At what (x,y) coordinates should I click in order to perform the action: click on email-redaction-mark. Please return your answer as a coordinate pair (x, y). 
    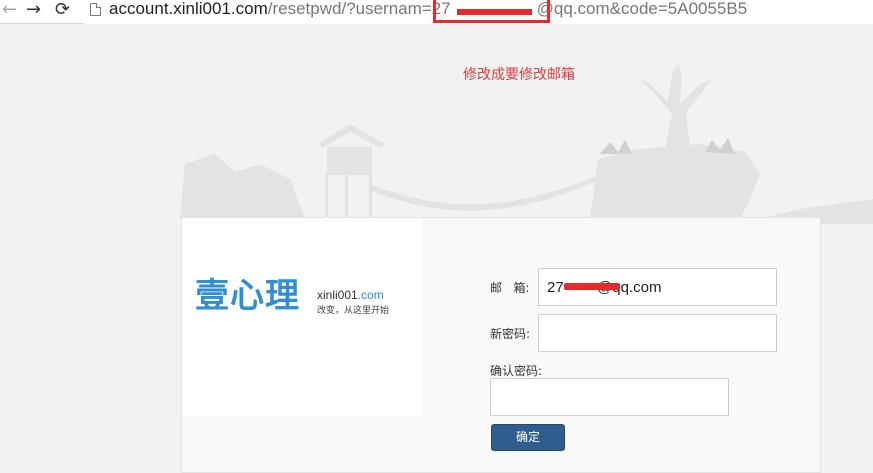
    Looking at the image, I should click on (592, 286).